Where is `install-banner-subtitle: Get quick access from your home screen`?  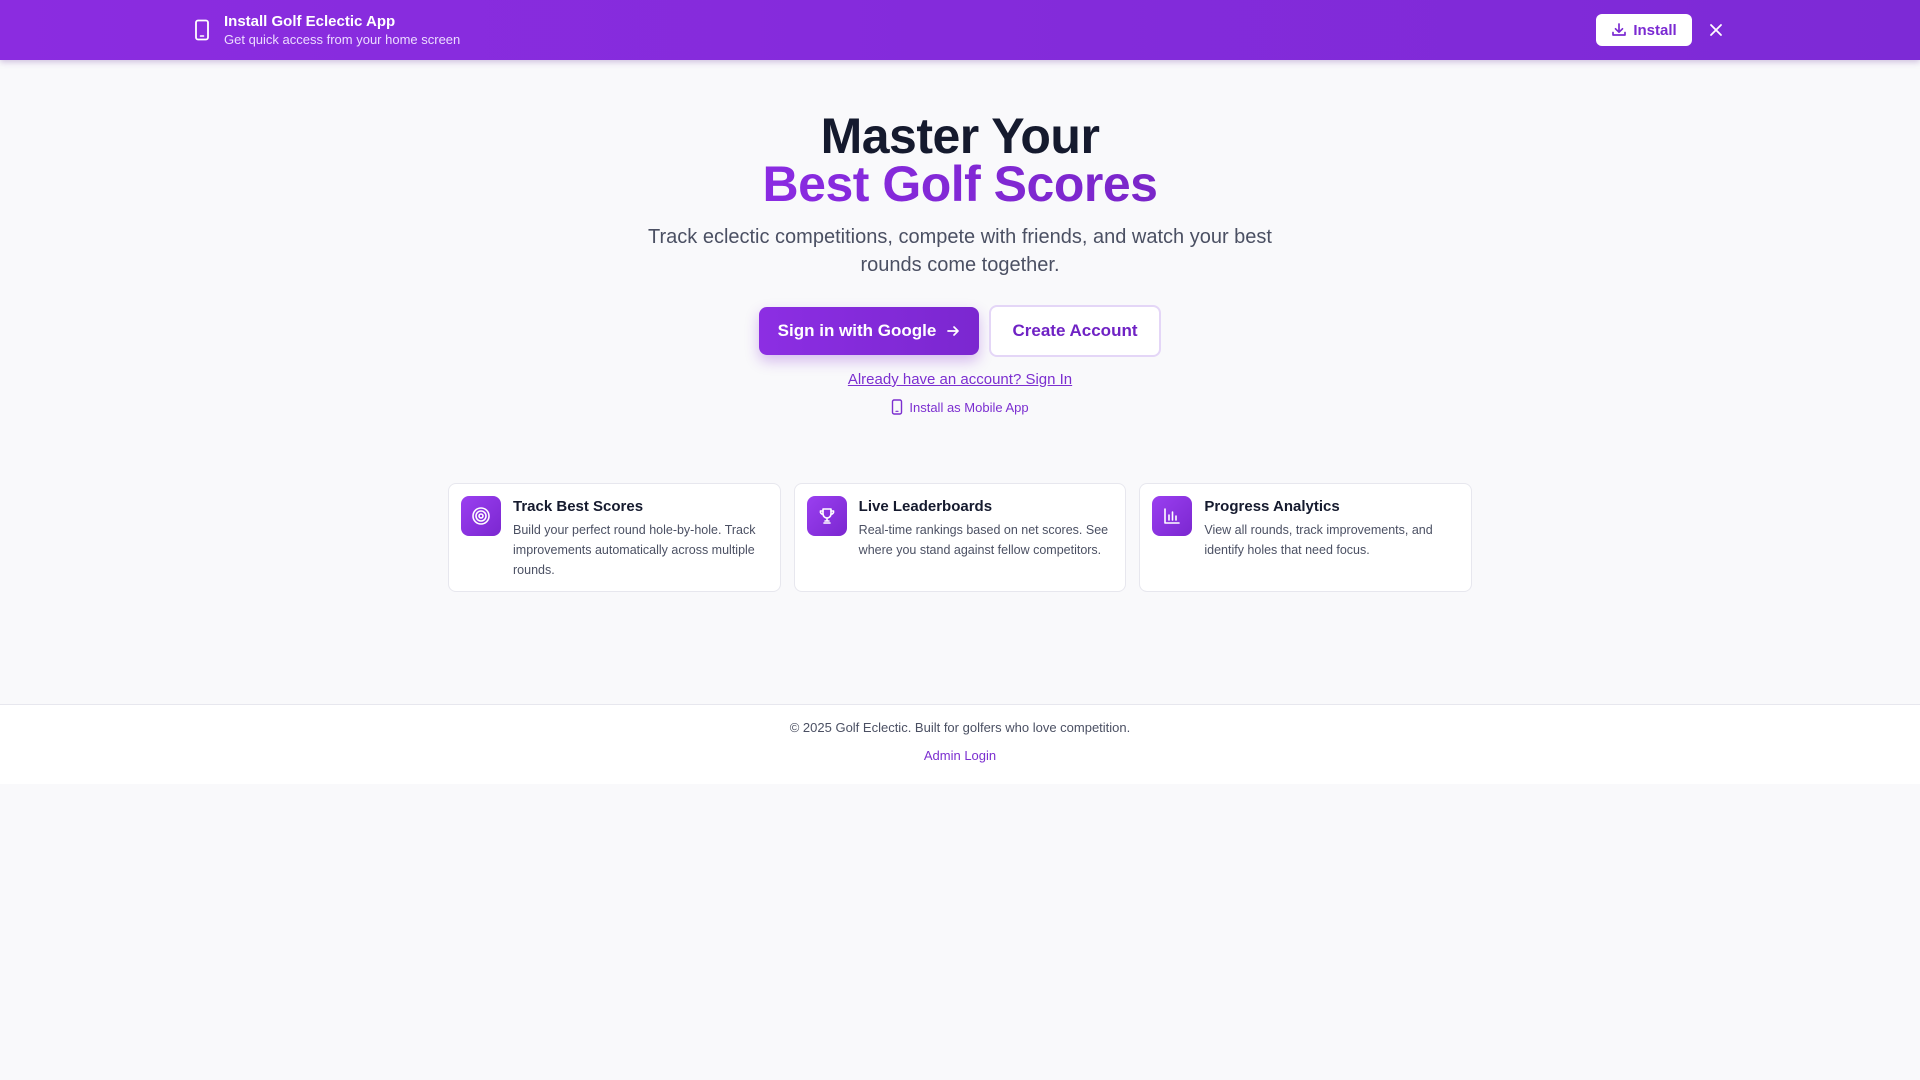
install-banner-subtitle: Get quick access from your home screen is located at coordinates (342, 39).